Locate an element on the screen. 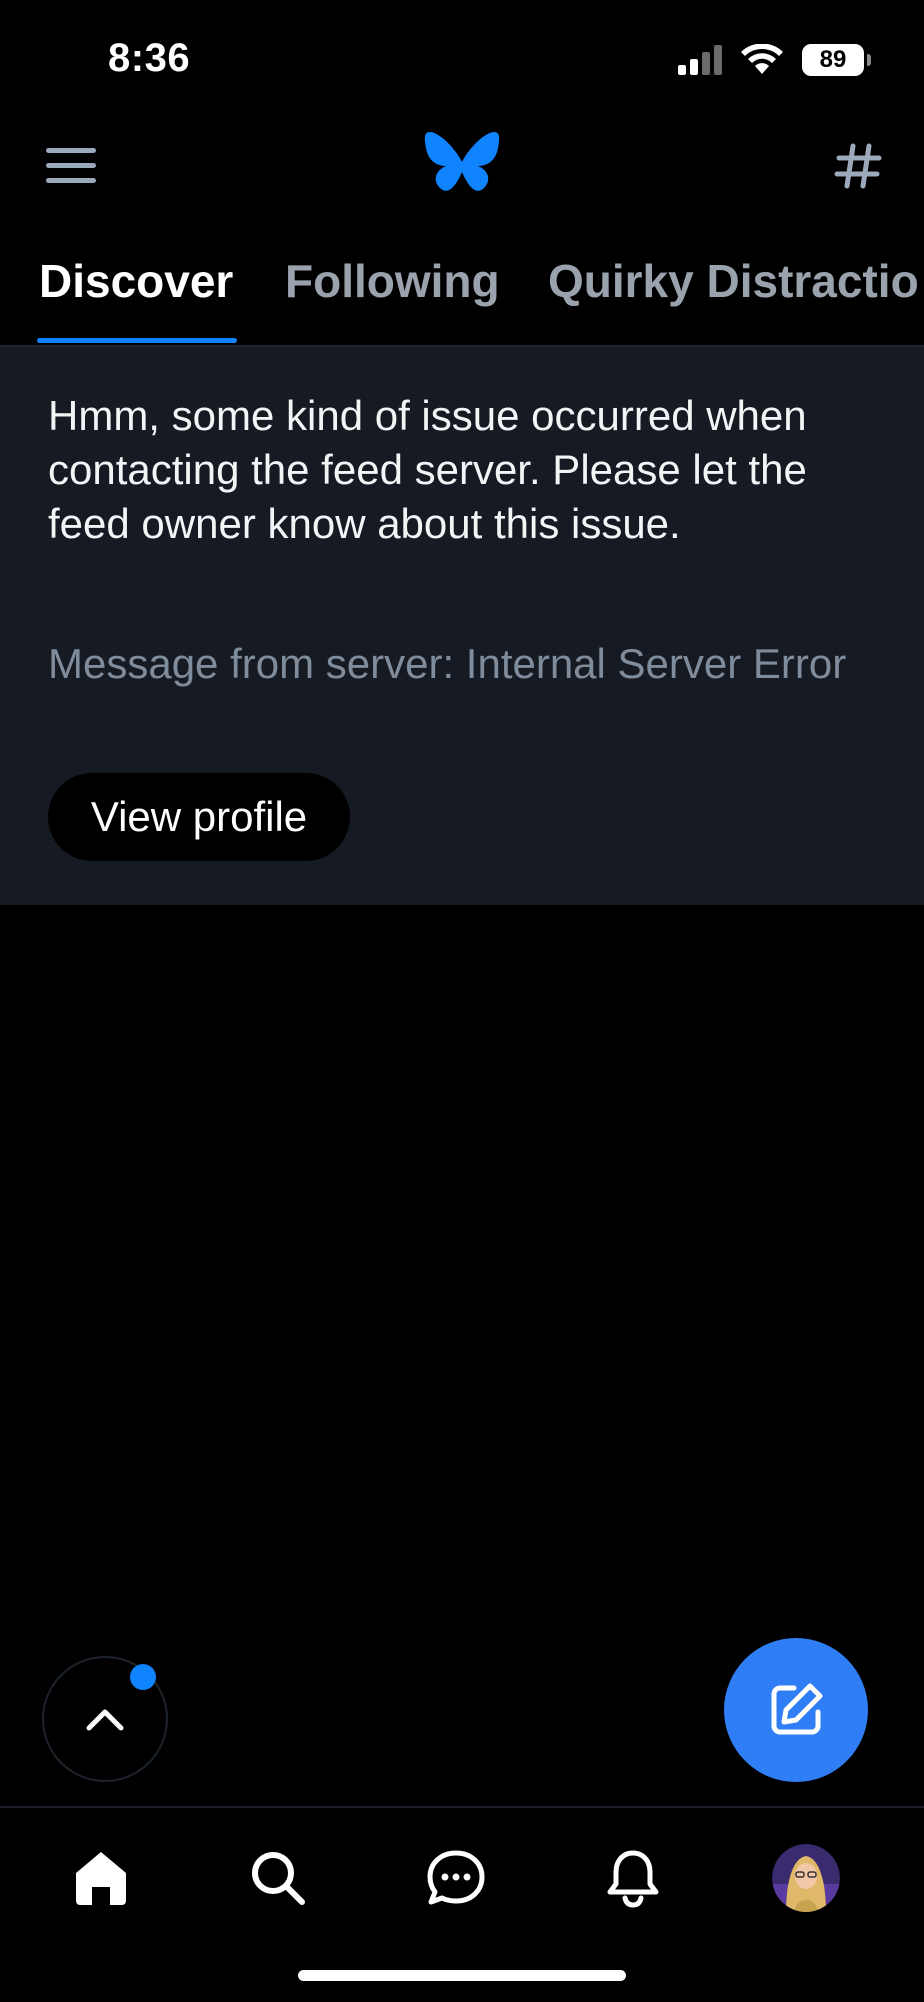 The height and width of the screenshot is (2002, 924). chevron-up-icon is located at coordinates (105, 1720).